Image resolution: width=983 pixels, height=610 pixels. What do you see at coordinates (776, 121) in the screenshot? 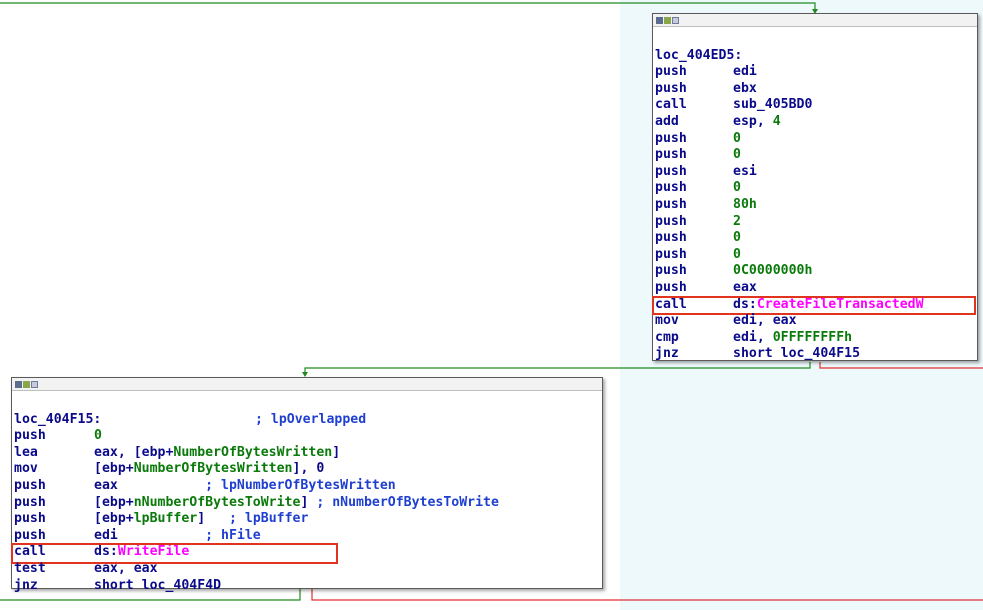
I see `operand: 4` at bounding box center [776, 121].